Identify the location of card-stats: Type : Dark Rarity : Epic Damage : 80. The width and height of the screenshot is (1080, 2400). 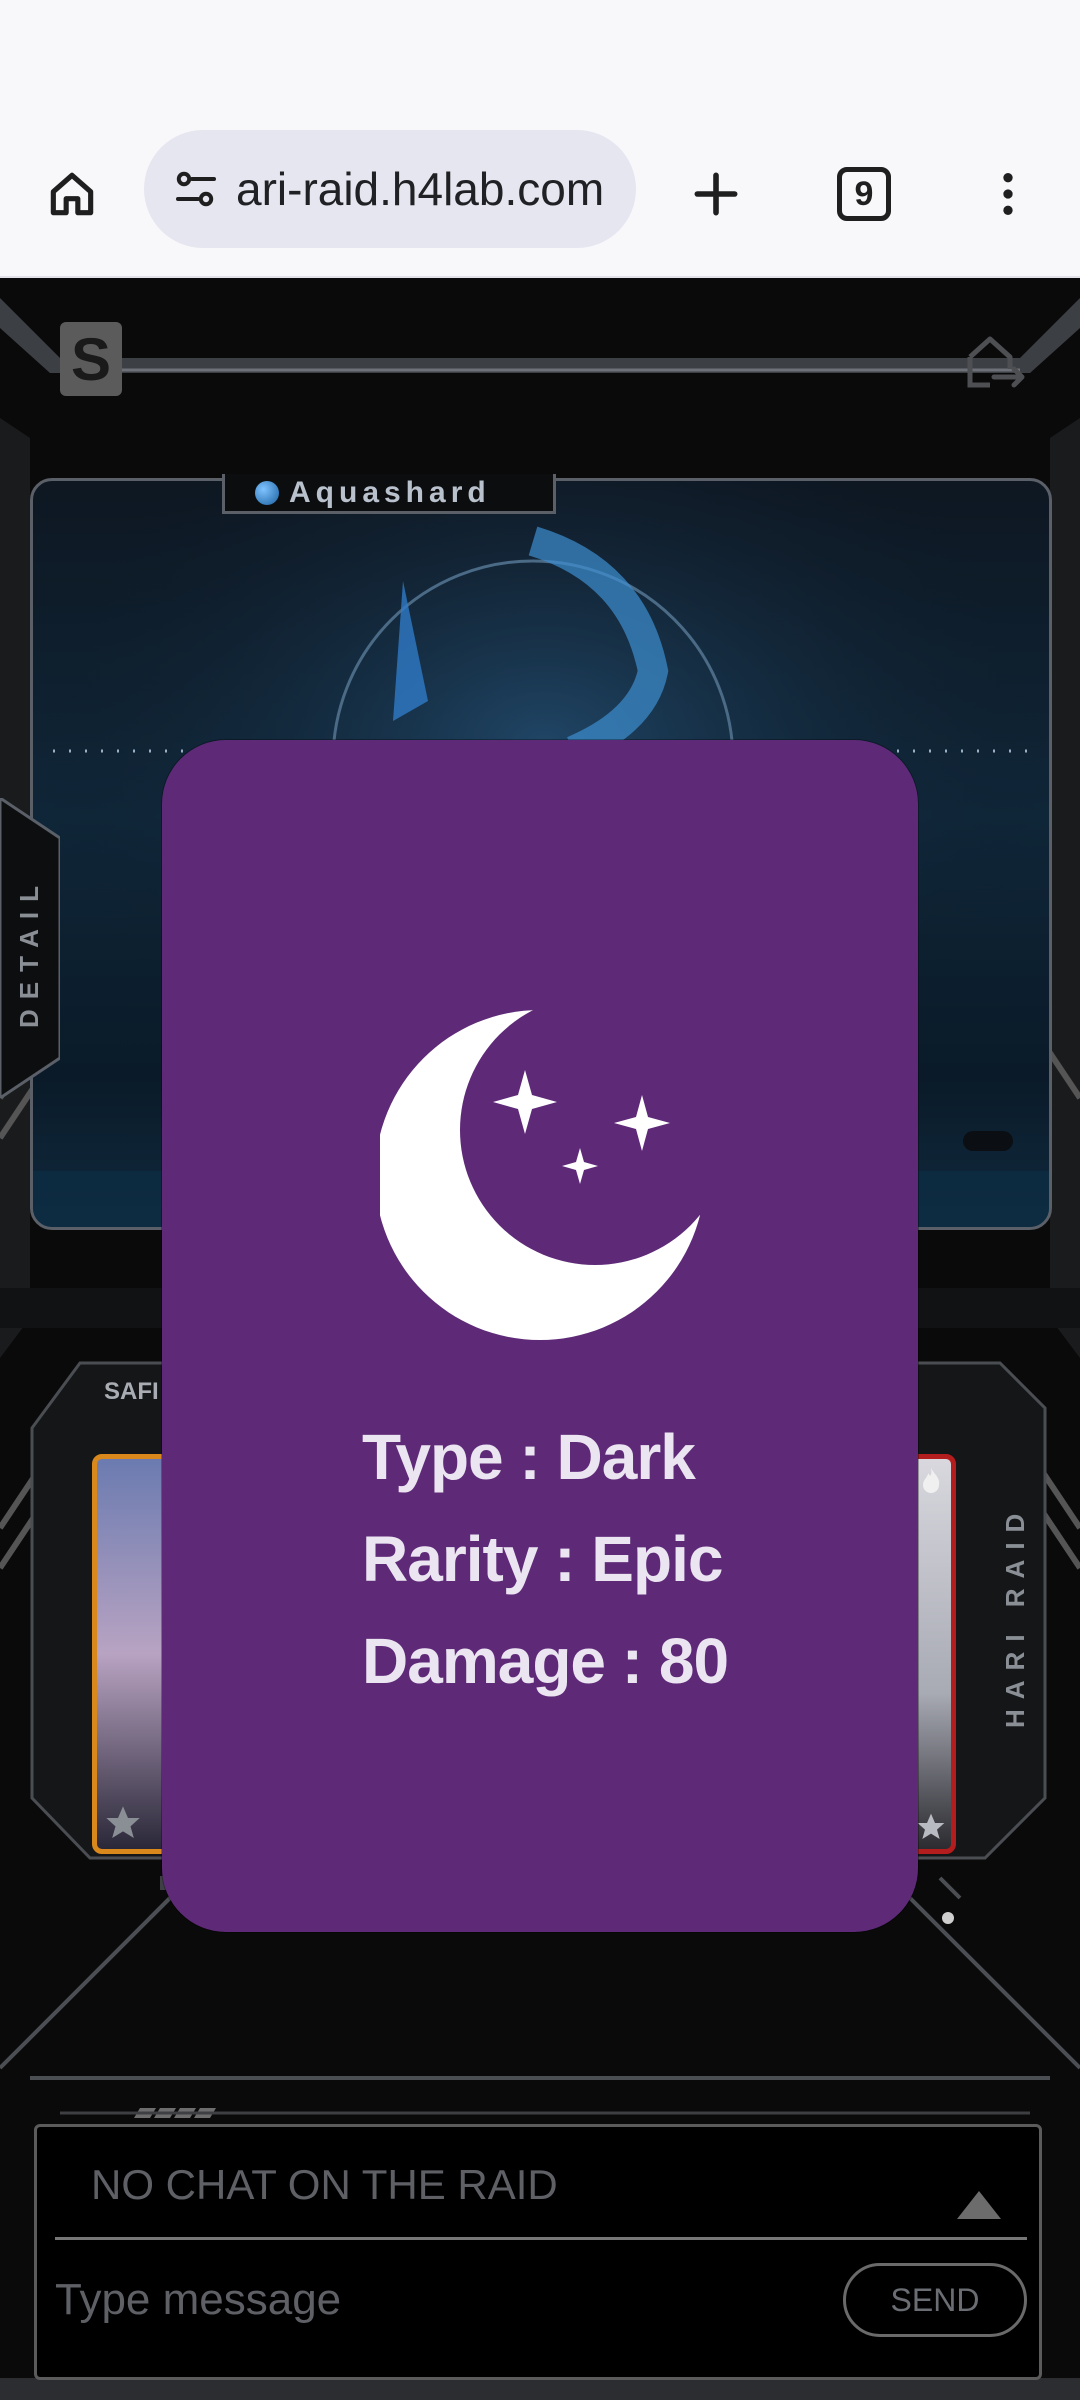
(545, 1573).